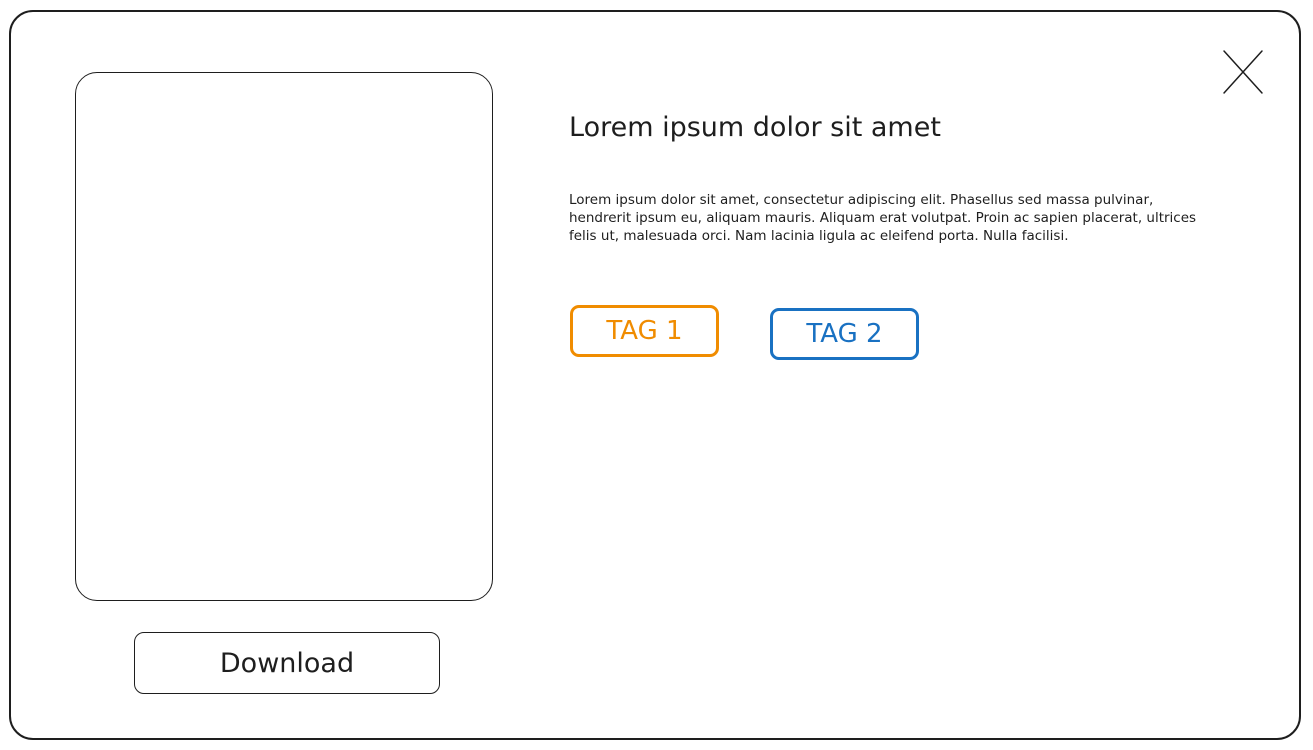 The width and height of the screenshot is (1313, 750). What do you see at coordinates (755, 127) in the screenshot?
I see `modal-title: Lorem ipsum dolor sit amet` at bounding box center [755, 127].